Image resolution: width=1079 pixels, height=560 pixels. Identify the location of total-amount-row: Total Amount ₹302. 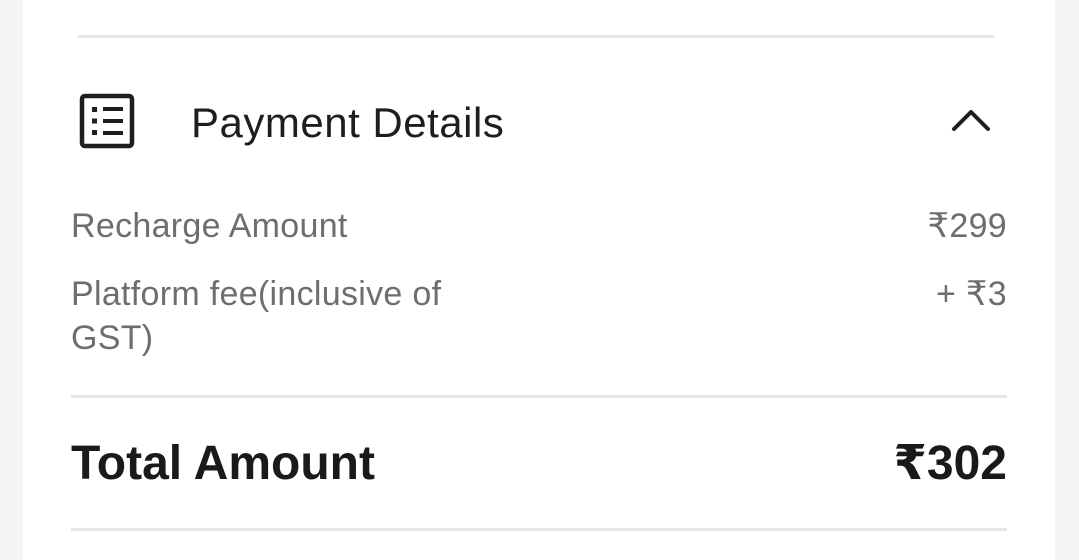
(539, 464).